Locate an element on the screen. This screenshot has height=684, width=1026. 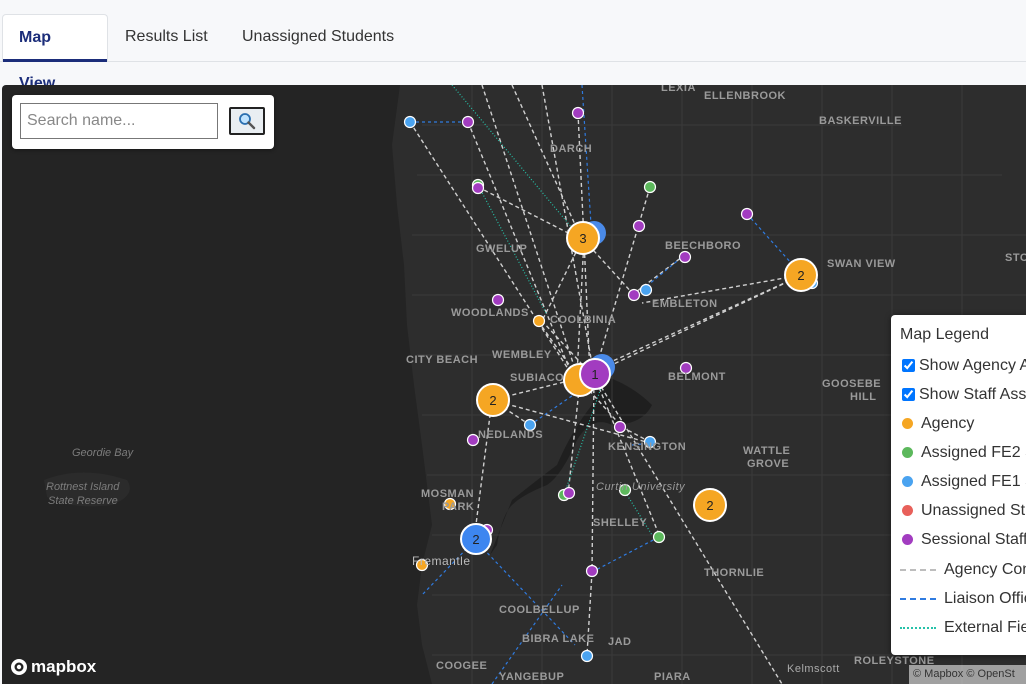
unassigned-dot-icon is located at coordinates (907, 511).